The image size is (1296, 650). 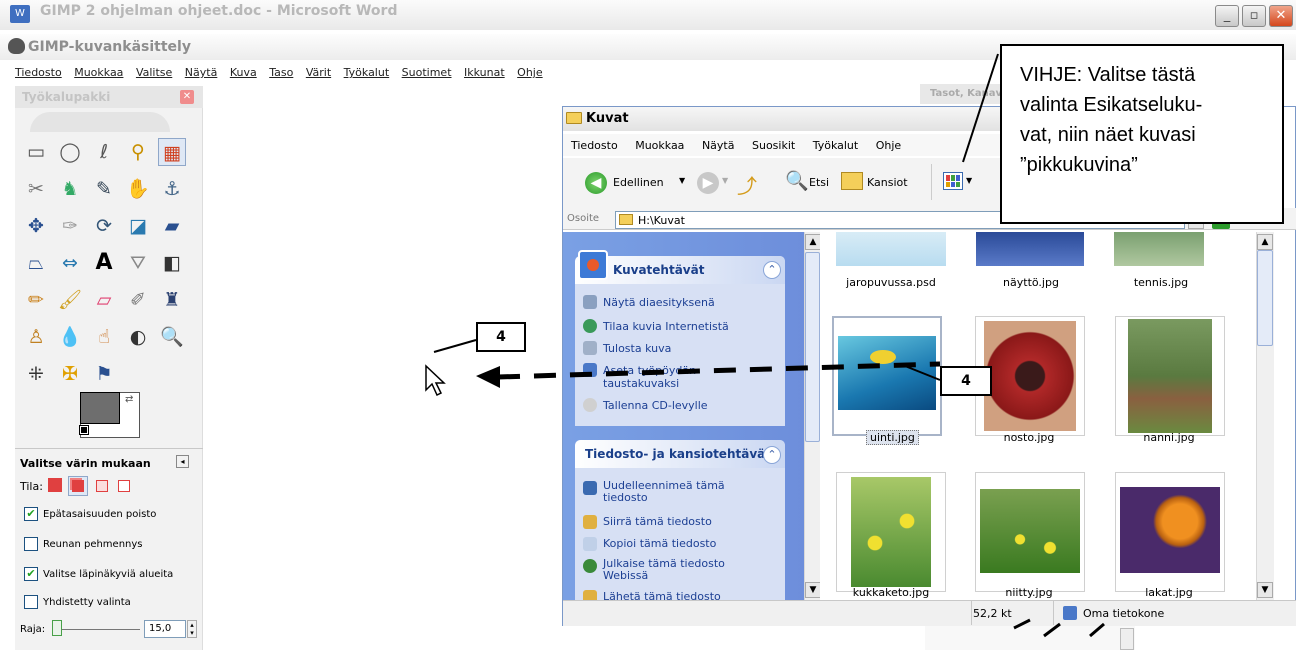 What do you see at coordinates (1079, 165) in the screenshot?
I see `hint-line-4: ”pikkukuvina”` at bounding box center [1079, 165].